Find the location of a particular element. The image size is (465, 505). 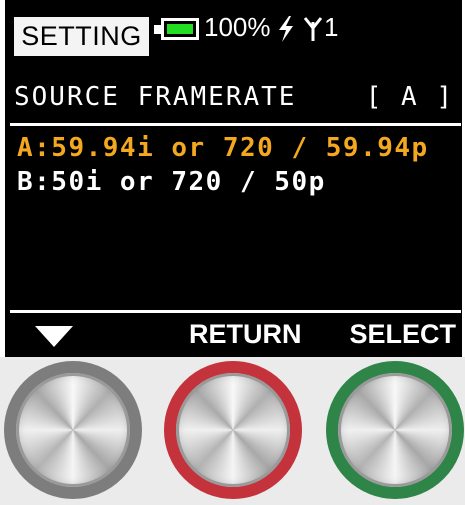

down-hardware-button is located at coordinates (73, 430).